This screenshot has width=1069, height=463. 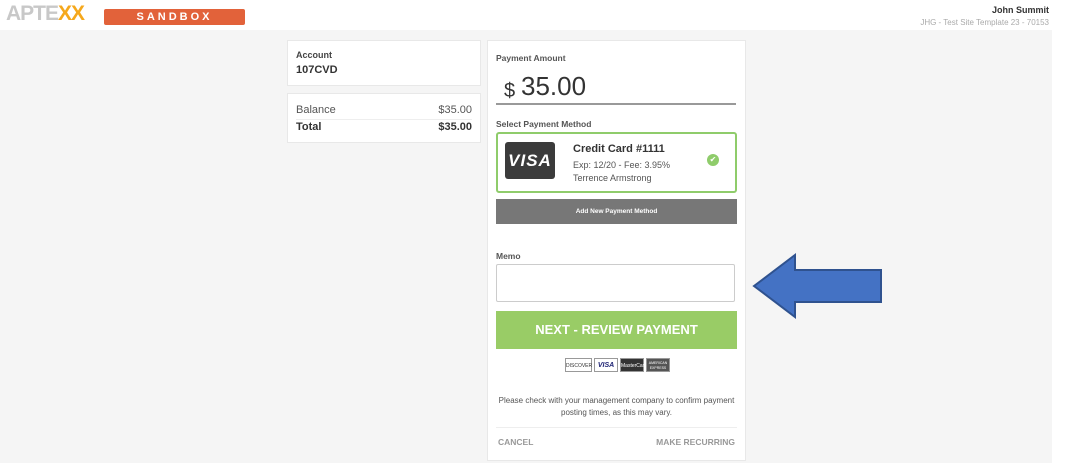 What do you see at coordinates (314, 55) in the screenshot?
I see `account-label: Account` at bounding box center [314, 55].